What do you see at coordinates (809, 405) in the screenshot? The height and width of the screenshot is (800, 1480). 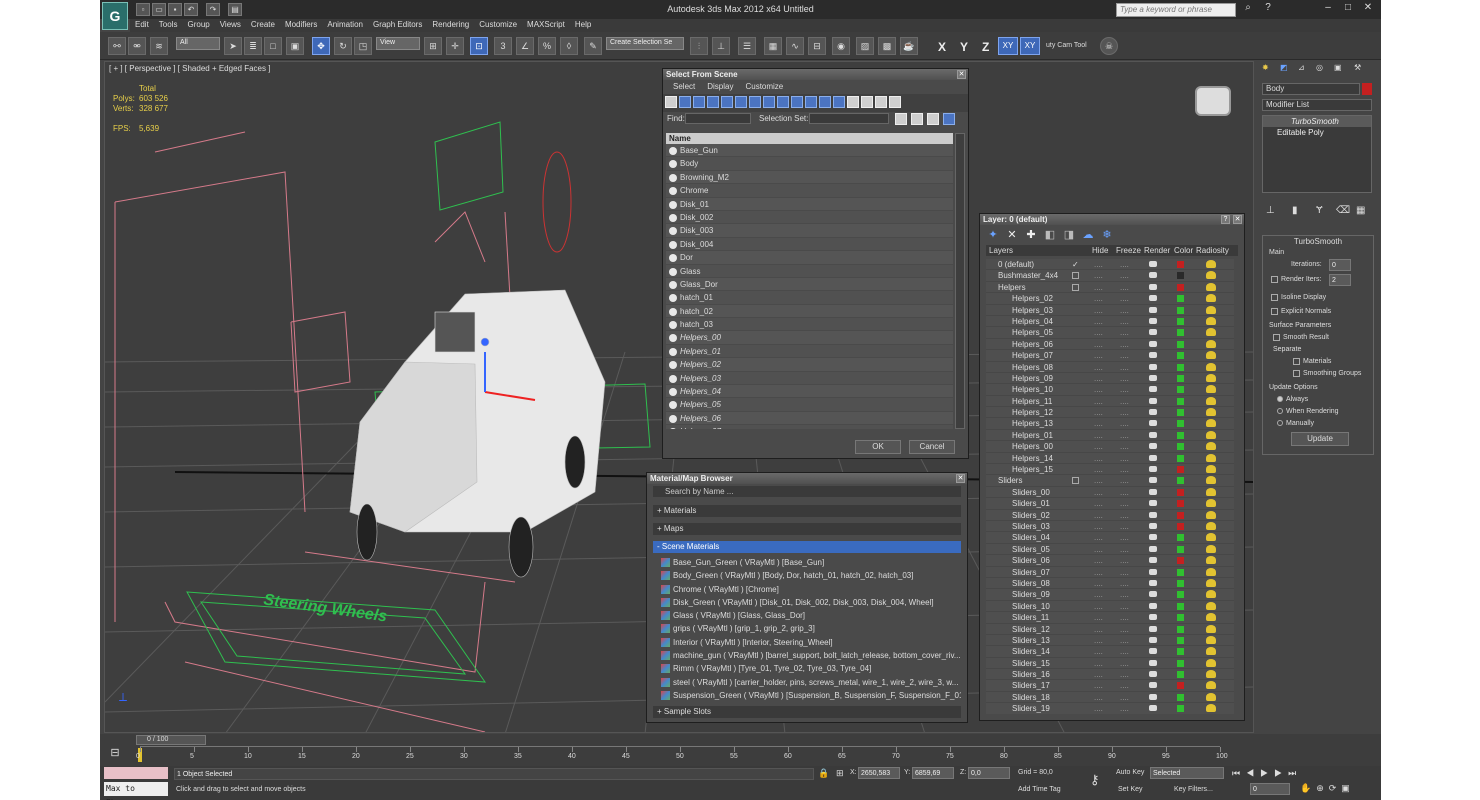 I see `scene-object-row: Helpers_05` at bounding box center [809, 405].